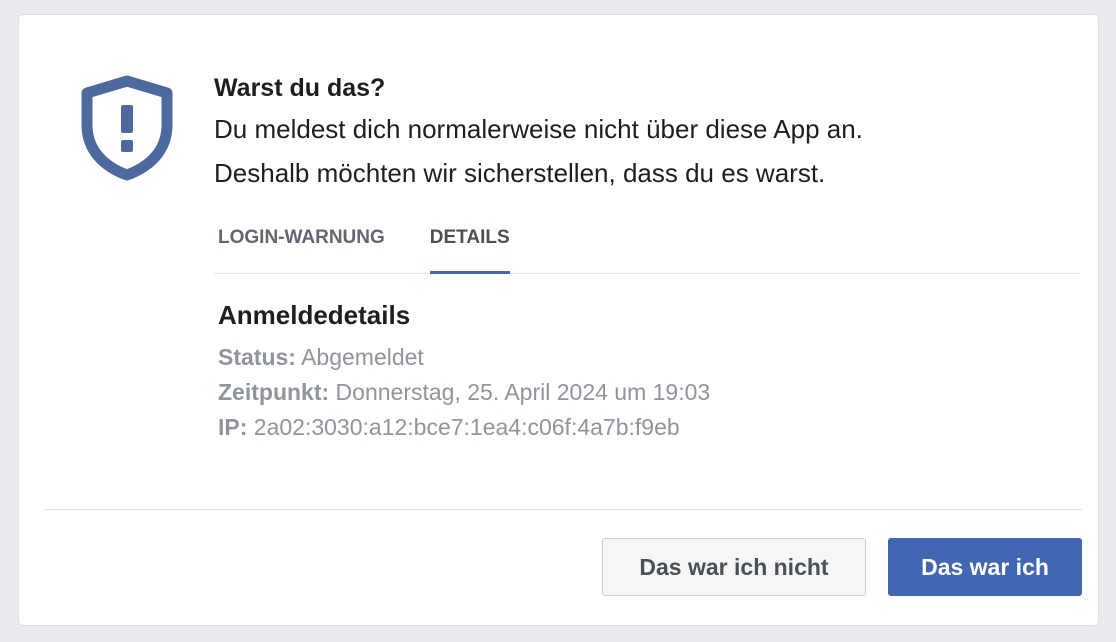  Describe the element at coordinates (649, 357) in the screenshot. I see `detail-row-status: Status: Abgemeldet` at that location.